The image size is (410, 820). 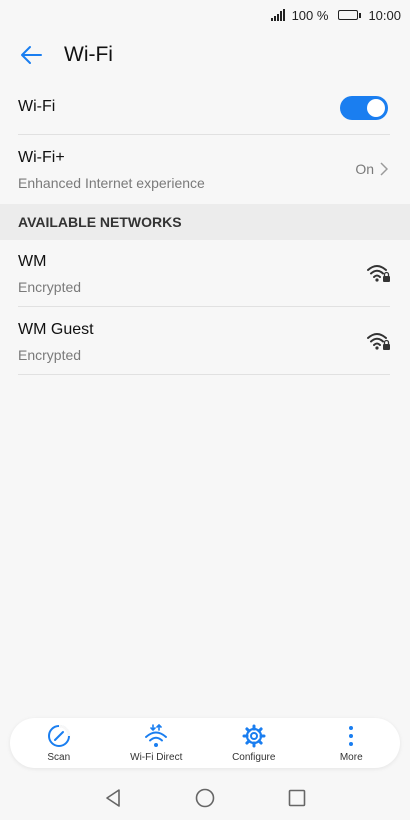 What do you see at coordinates (364, 169) in the screenshot?
I see `wifi-plus-status: On` at bounding box center [364, 169].